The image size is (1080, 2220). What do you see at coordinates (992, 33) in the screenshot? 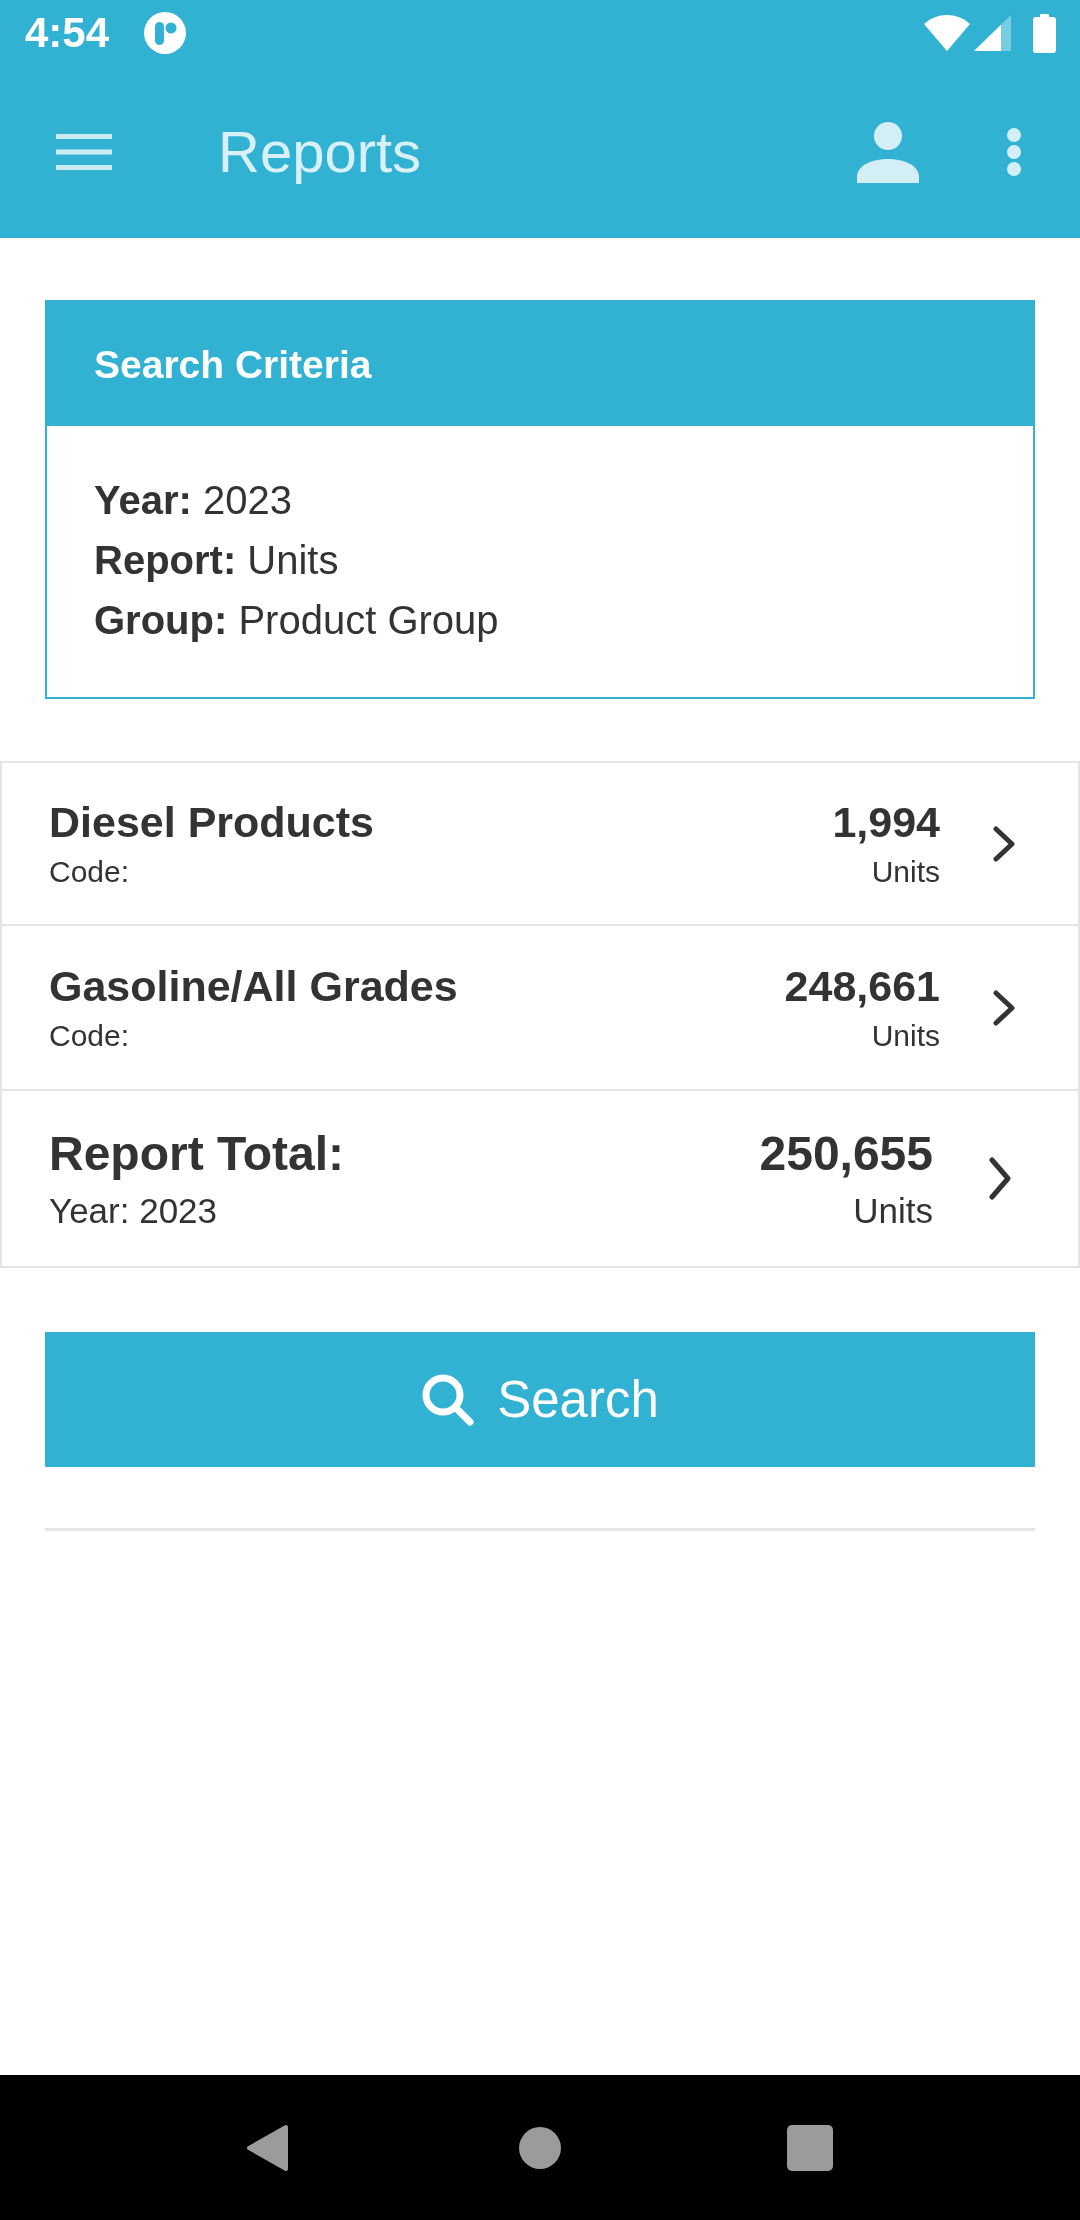
I see `signal-icon` at bounding box center [992, 33].